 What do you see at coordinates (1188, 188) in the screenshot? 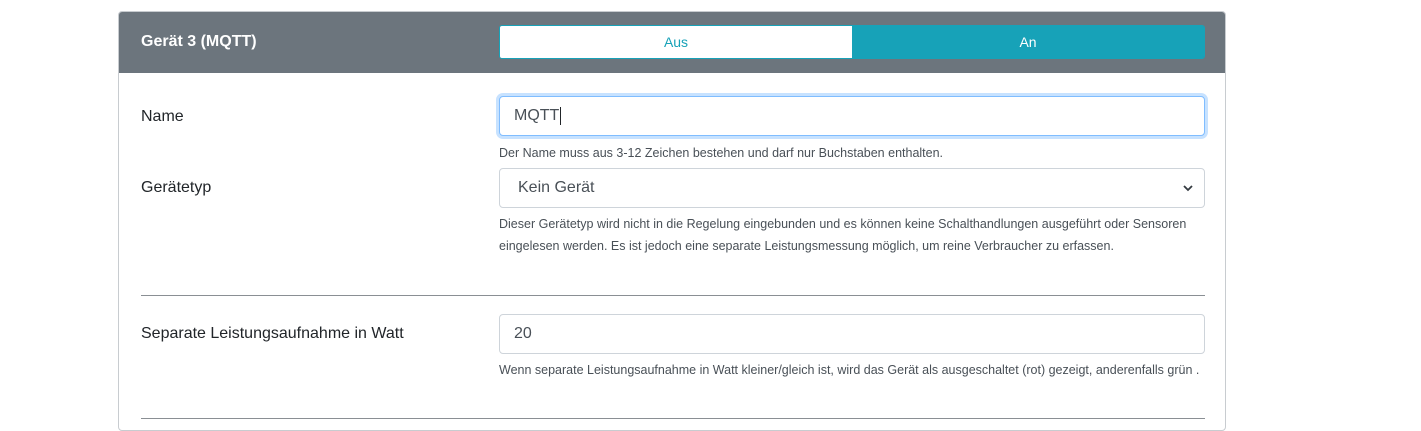
I see `chevron-down-icon` at bounding box center [1188, 188].